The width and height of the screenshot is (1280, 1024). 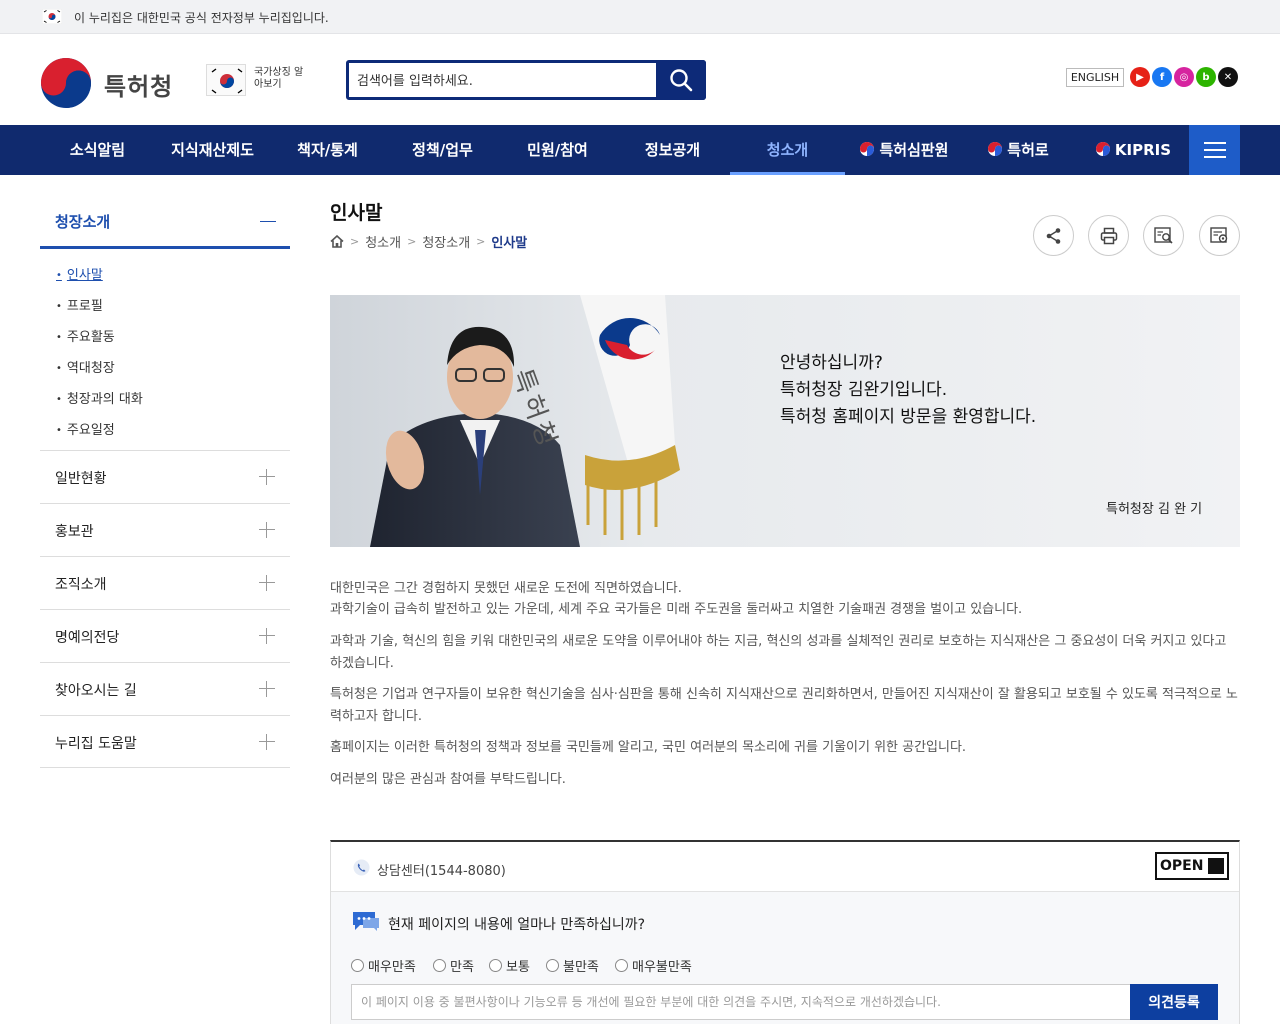 What do you see at coordinates (85, 335) in the screenshot?
I see `sidebar-item-activities: 주요활동` at bounding box center [85, 335].